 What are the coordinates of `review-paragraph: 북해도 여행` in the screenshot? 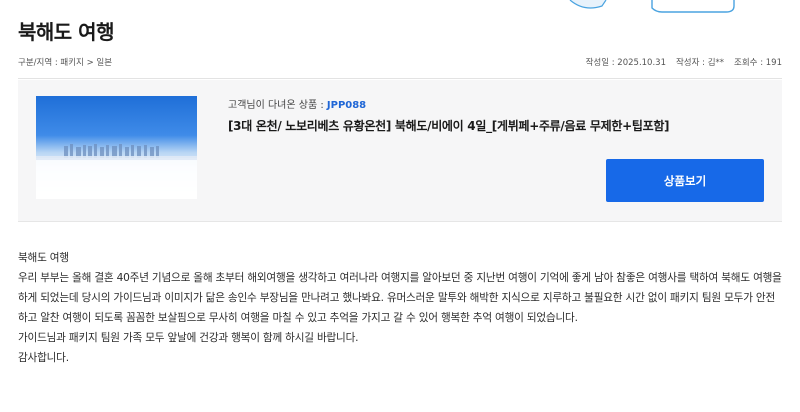 It's located at (43, 258).